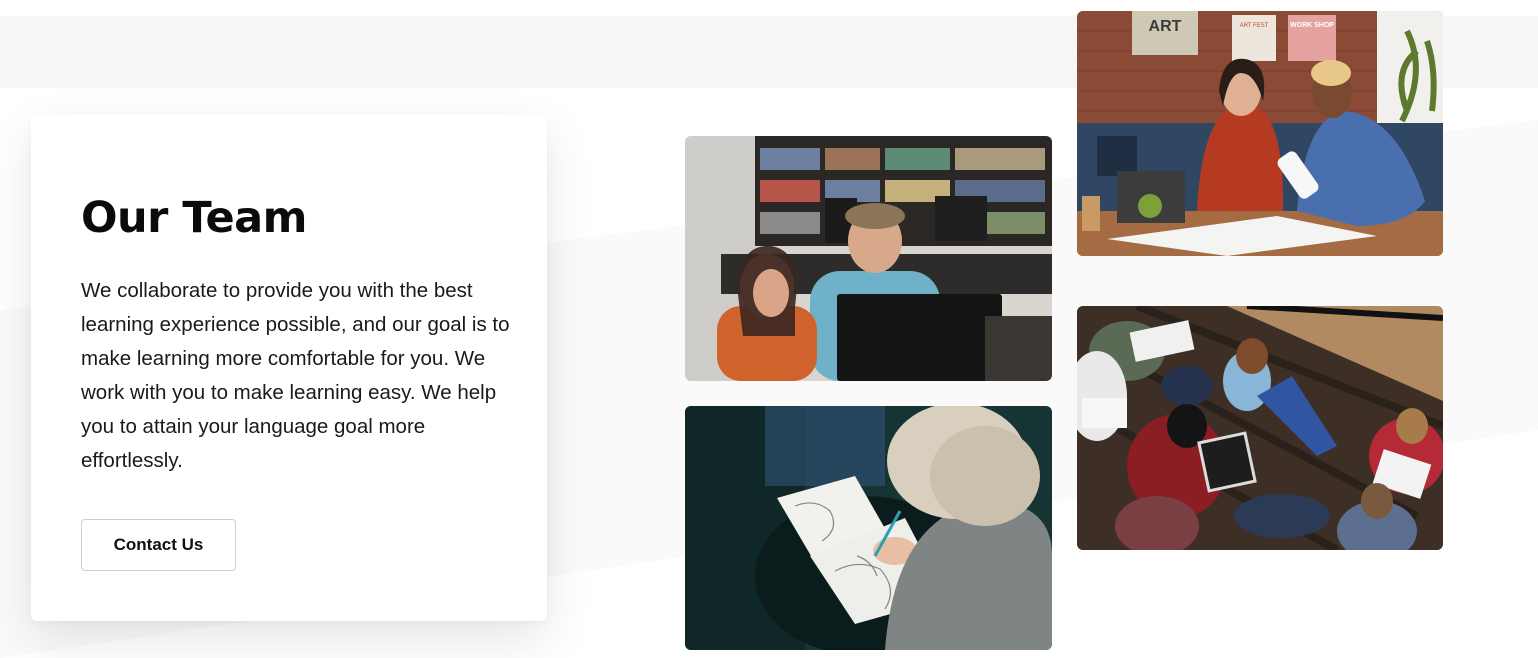 The height and width of the screenshot is (658, 1538). Describe the element at coordinates (1165, 26) in the screenshot. I see `art-poster-text: ART` at that location.